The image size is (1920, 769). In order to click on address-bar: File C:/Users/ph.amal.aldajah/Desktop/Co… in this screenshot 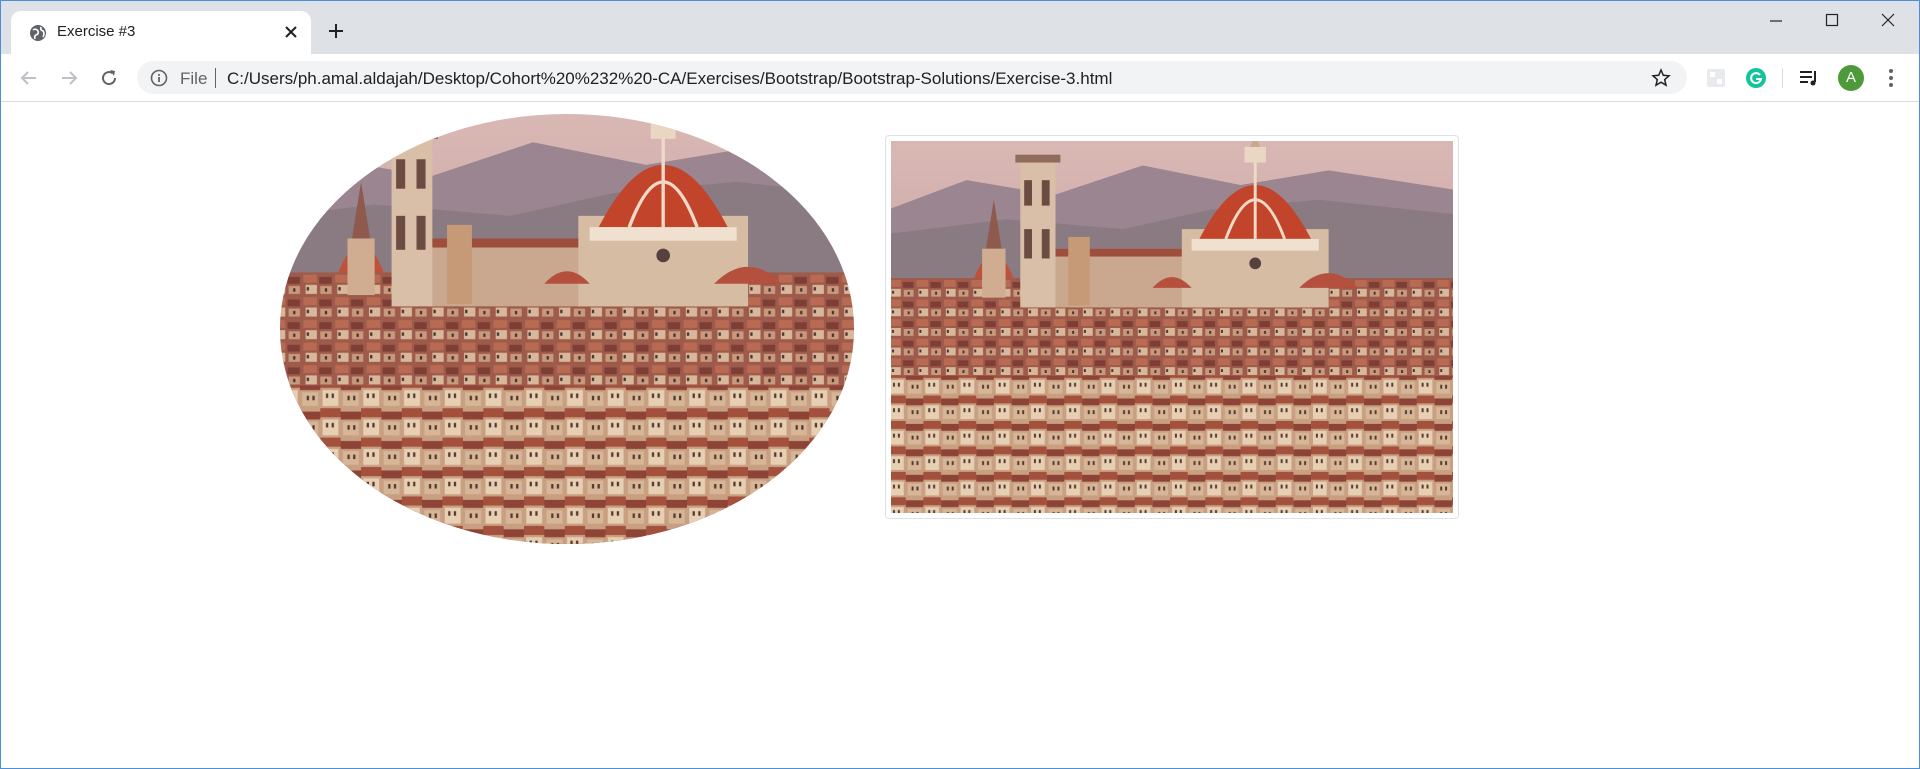, I will do `click(912, 77)`.